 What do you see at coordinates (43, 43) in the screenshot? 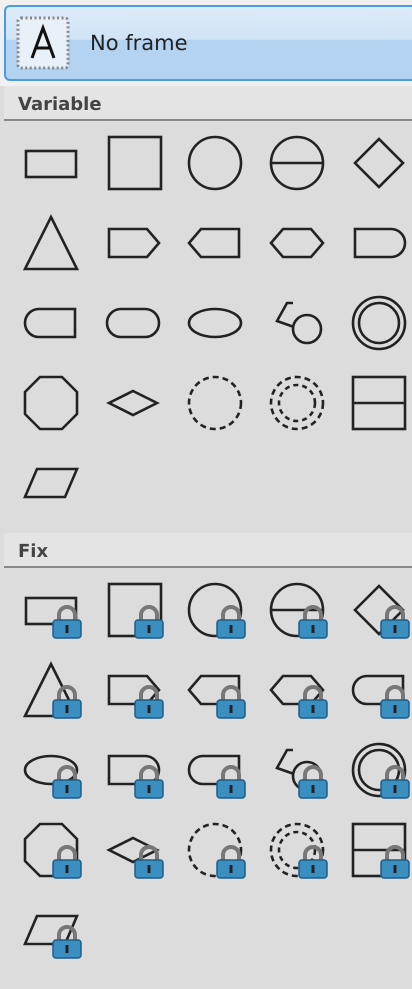
I see `dotted-letter-a-icon` at bounding box center [43, 43].